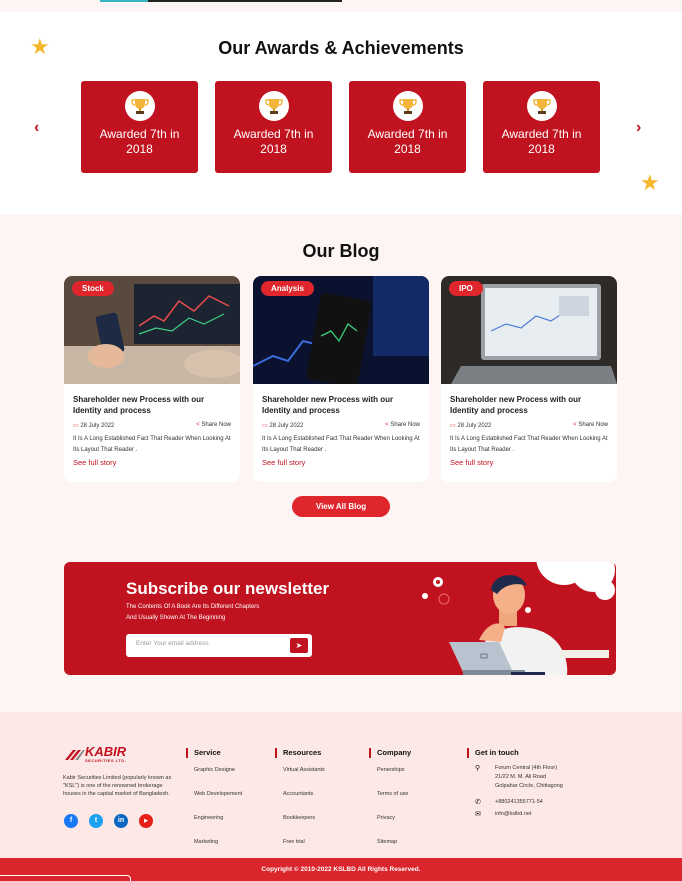  What do you see at coordinates (198, 425) in the screenshot?
I see `share-icon: <` at bounding box center [198, 425].